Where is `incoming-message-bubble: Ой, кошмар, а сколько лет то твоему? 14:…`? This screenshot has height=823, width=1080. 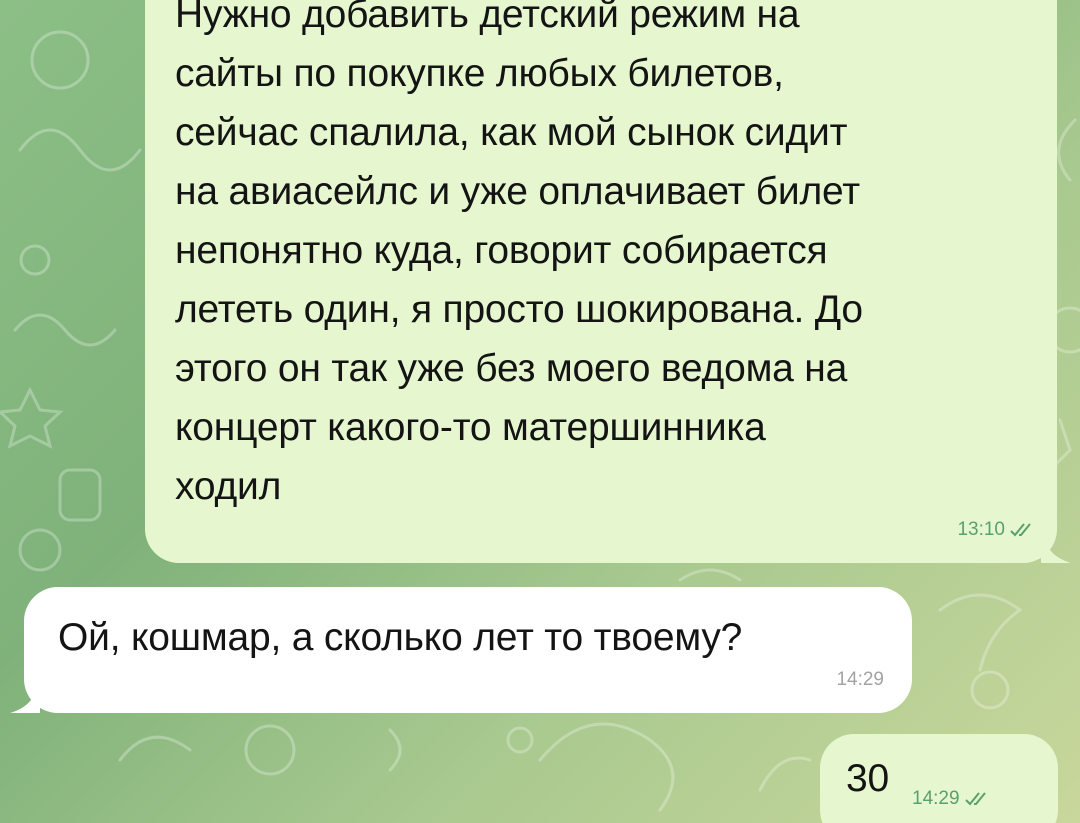
incoming-message-bubble: Ой, кошмар, а сколько лет то твоему? 14:… is located at coordinates (461, 650).